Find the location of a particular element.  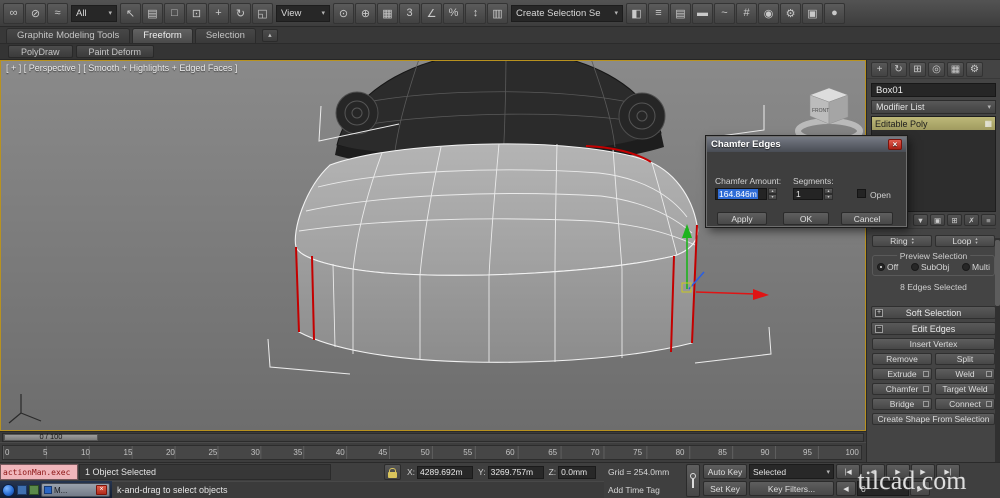

select-object-icon: ↖ is located at coordinates (130, 13).